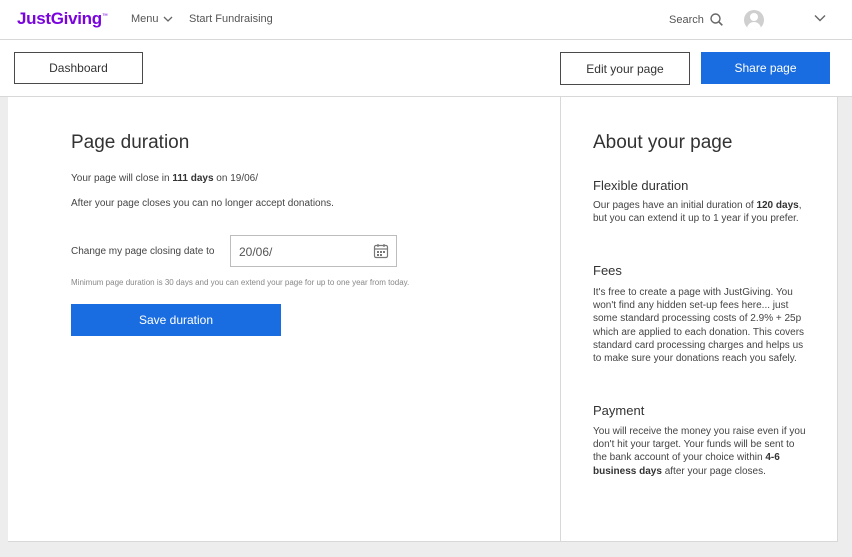  Describe the element at coordinates (231, 19) in the screenshot. I see `start-fundraising-link: Start Fundraising` at that location.